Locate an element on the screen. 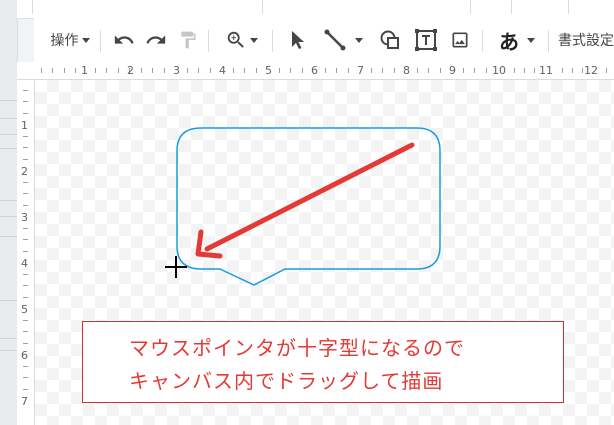 The height and width of the screenshot is (425, 614). drawing-toolbar: 操作 あ 書式設定 is located at coordinates (324, 40).